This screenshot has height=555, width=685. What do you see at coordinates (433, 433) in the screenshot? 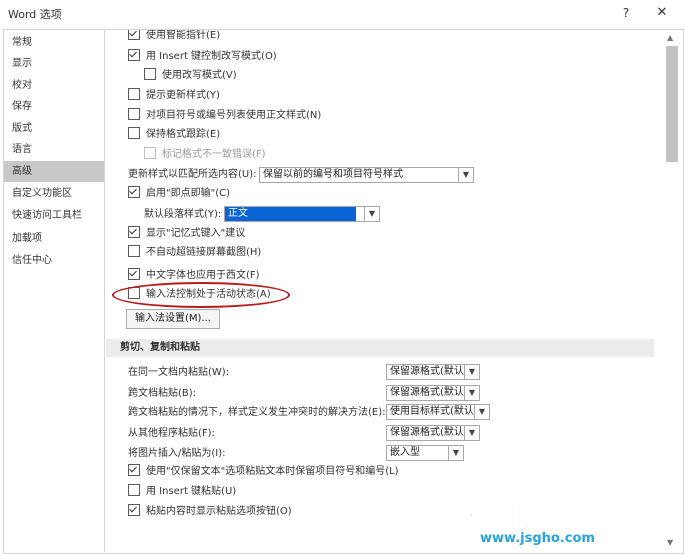
I see `paste-other-programs-select: 保留源格式(默认) ▼` at bounding box center [433, 433].